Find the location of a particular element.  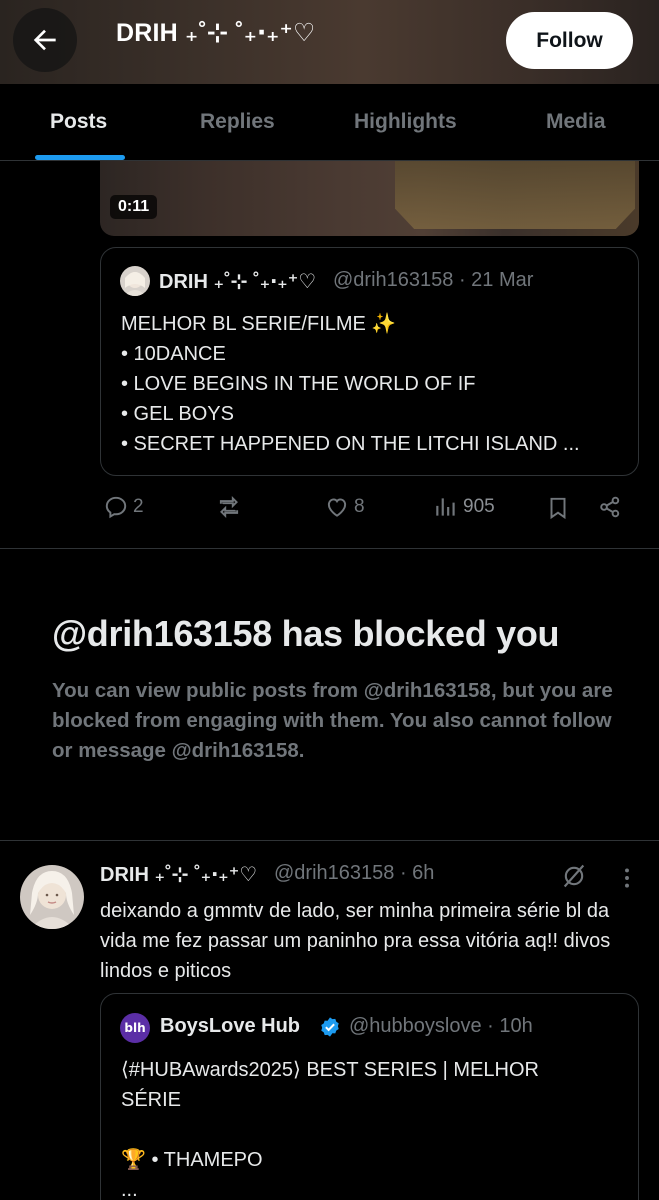

author-avatar is located at coordinates (52, 897).